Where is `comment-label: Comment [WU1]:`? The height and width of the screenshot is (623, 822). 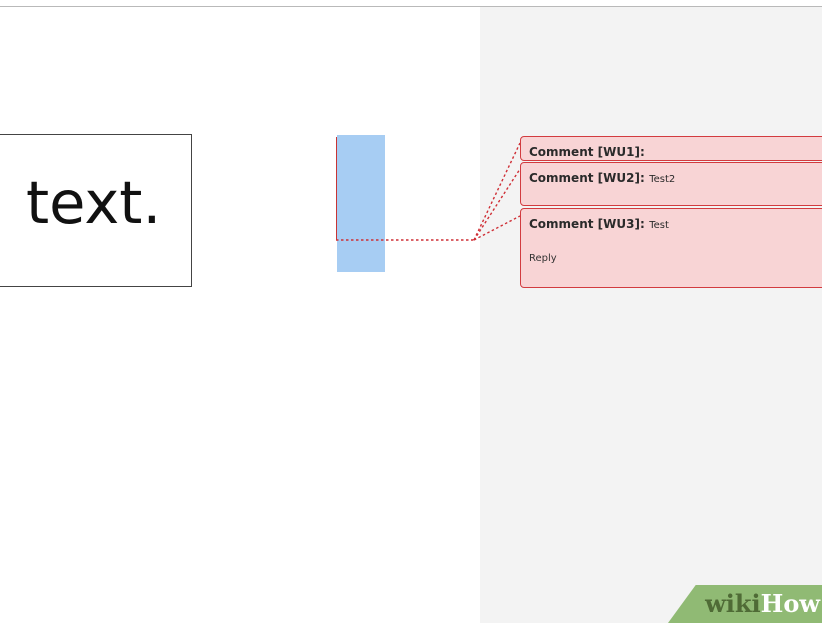 comment-label: Comment [WU1]: is located at coordinates (587, 152).